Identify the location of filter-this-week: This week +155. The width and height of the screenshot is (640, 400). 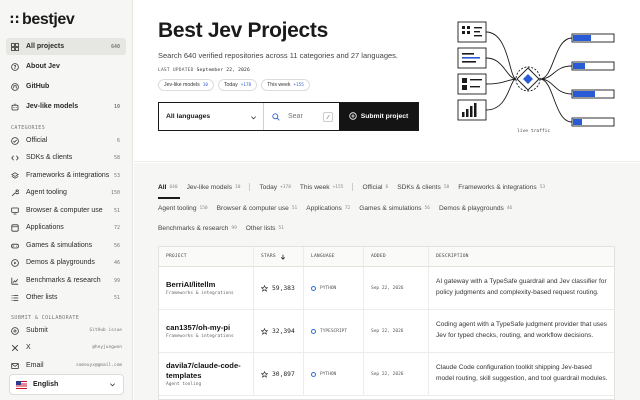
(322, 187).